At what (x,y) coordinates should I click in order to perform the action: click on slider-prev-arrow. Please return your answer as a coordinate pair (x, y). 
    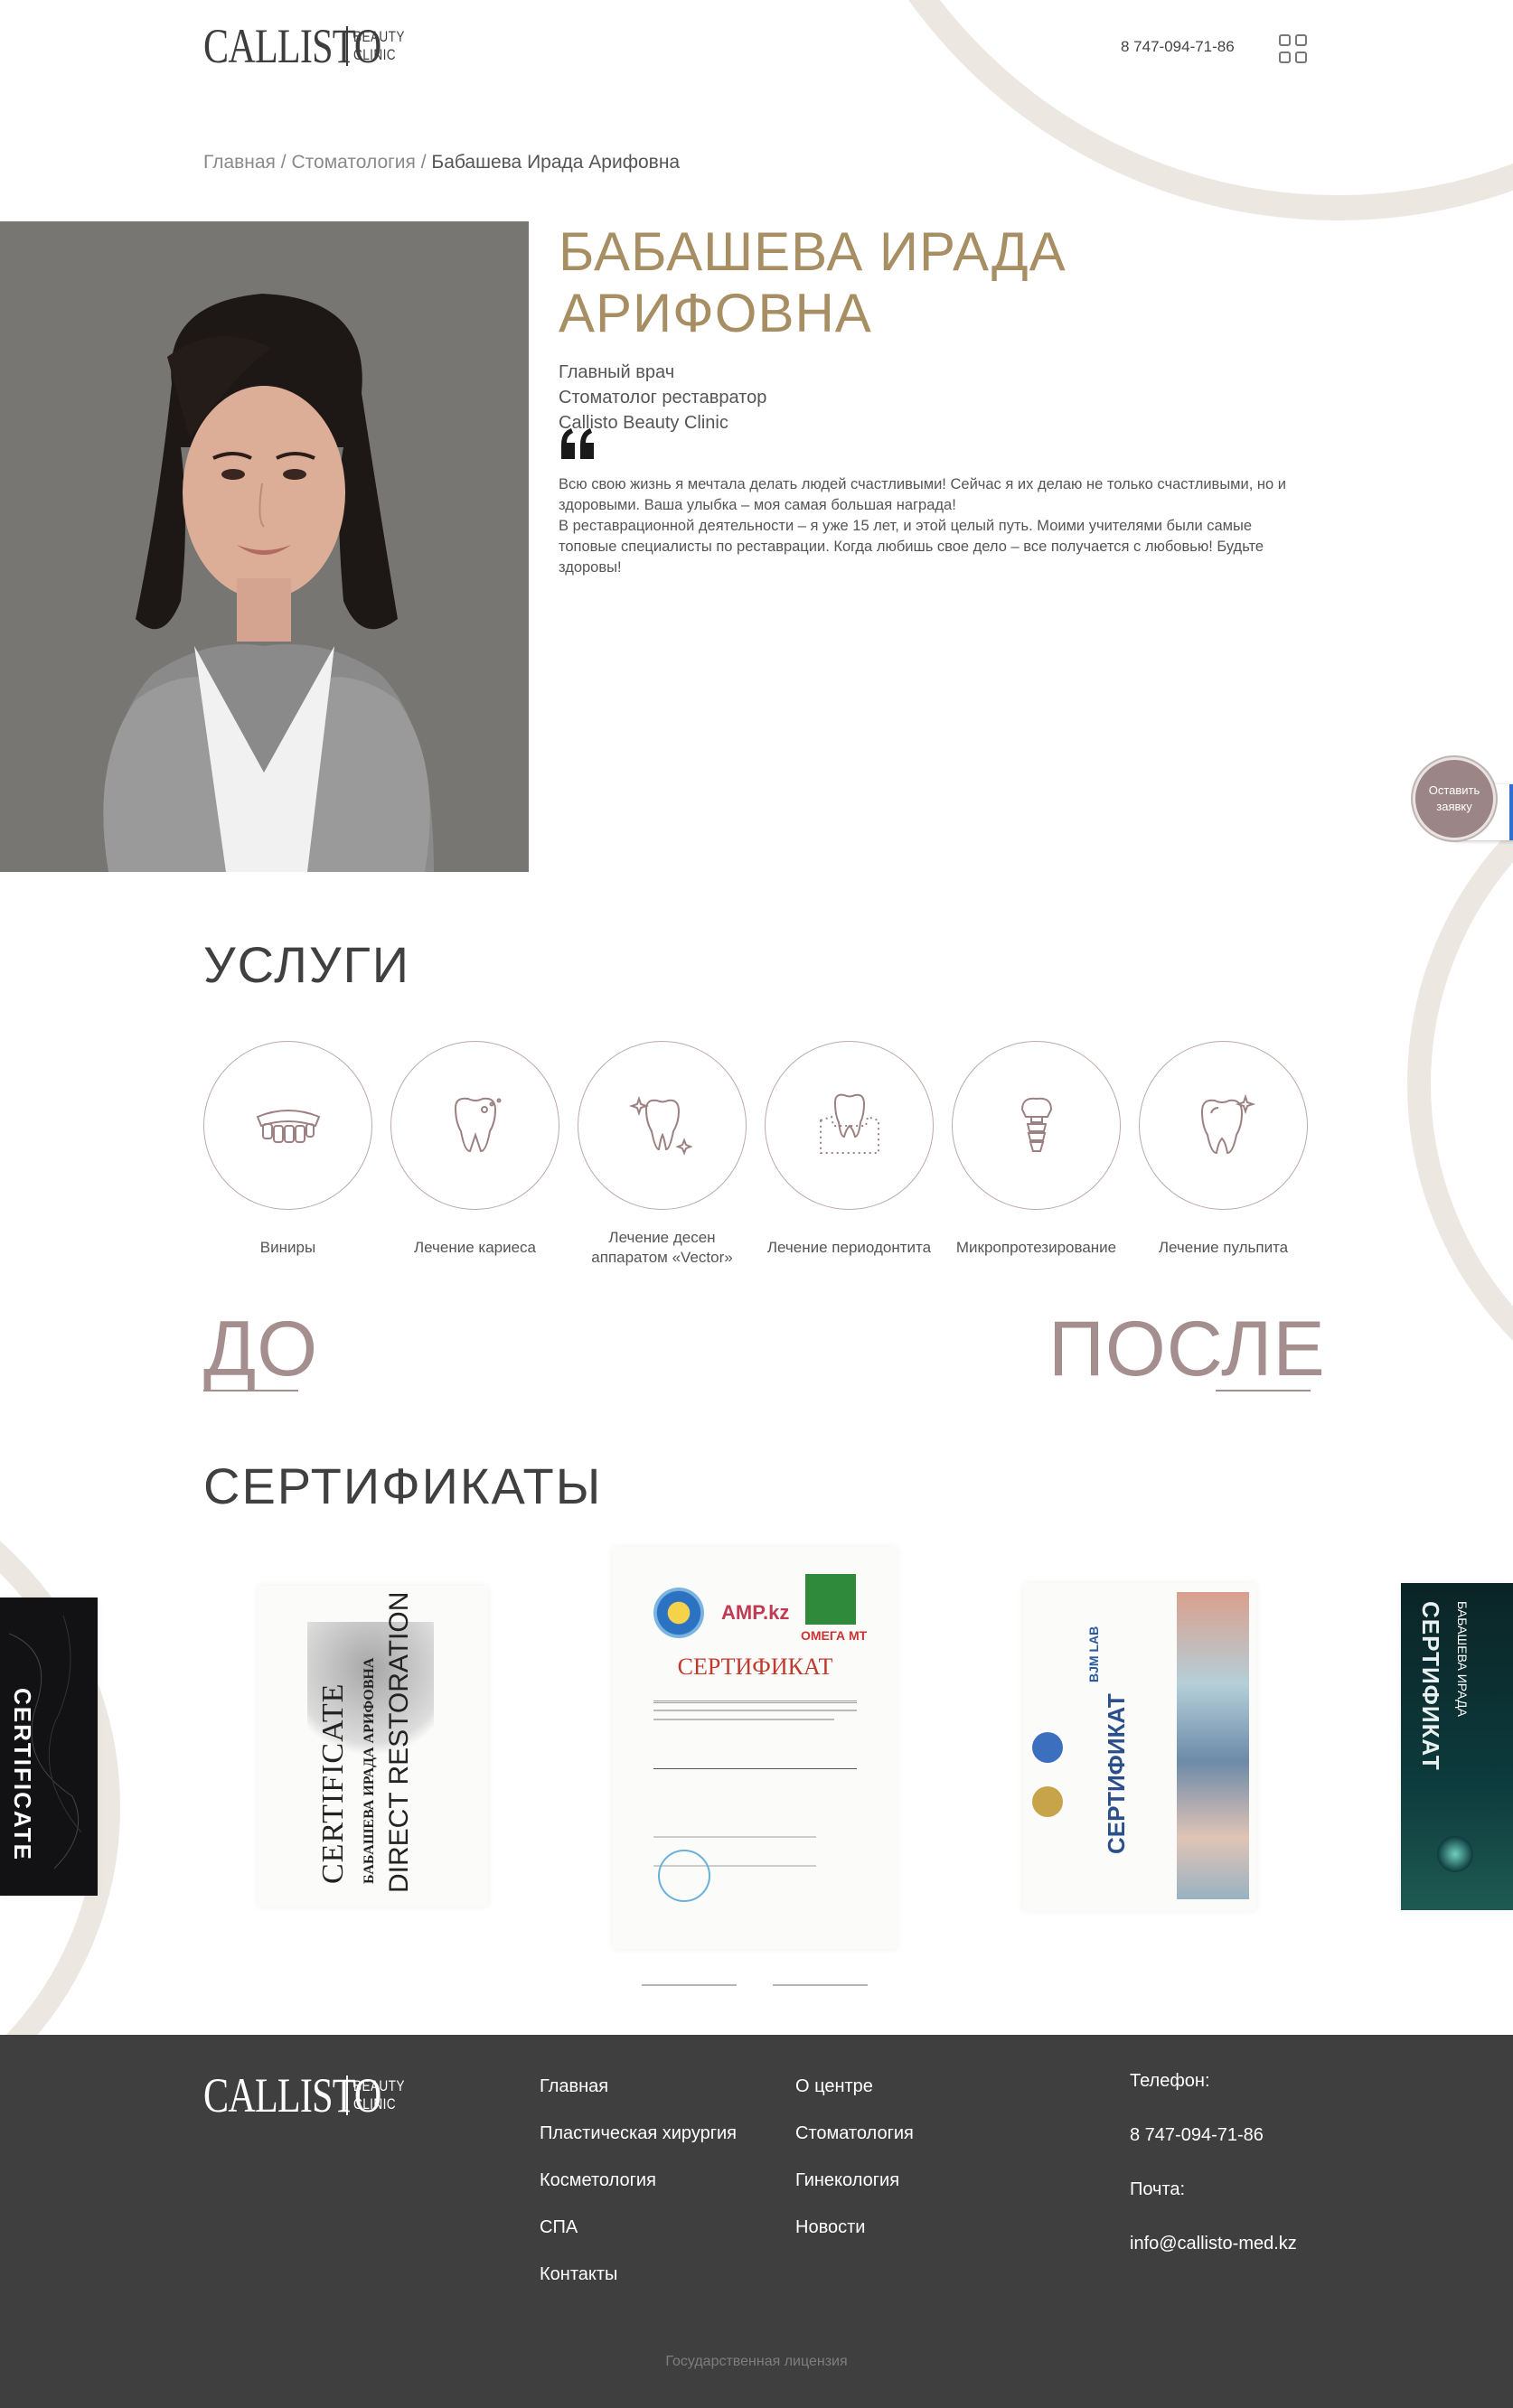
    Looking at the image, I should click on (689, 1985).